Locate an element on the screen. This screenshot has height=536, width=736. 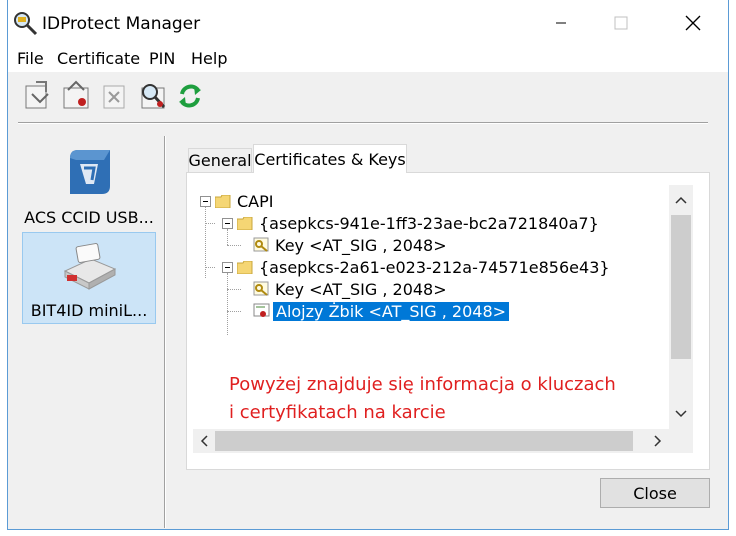
maximize-button is located at coordinates (621, 23).